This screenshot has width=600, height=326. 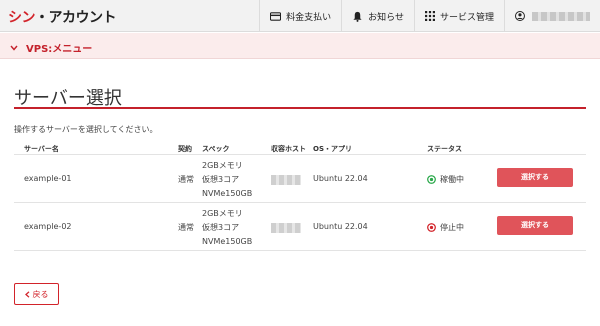 I want to click on status-text: 停止中, so click(x=452, y=227).